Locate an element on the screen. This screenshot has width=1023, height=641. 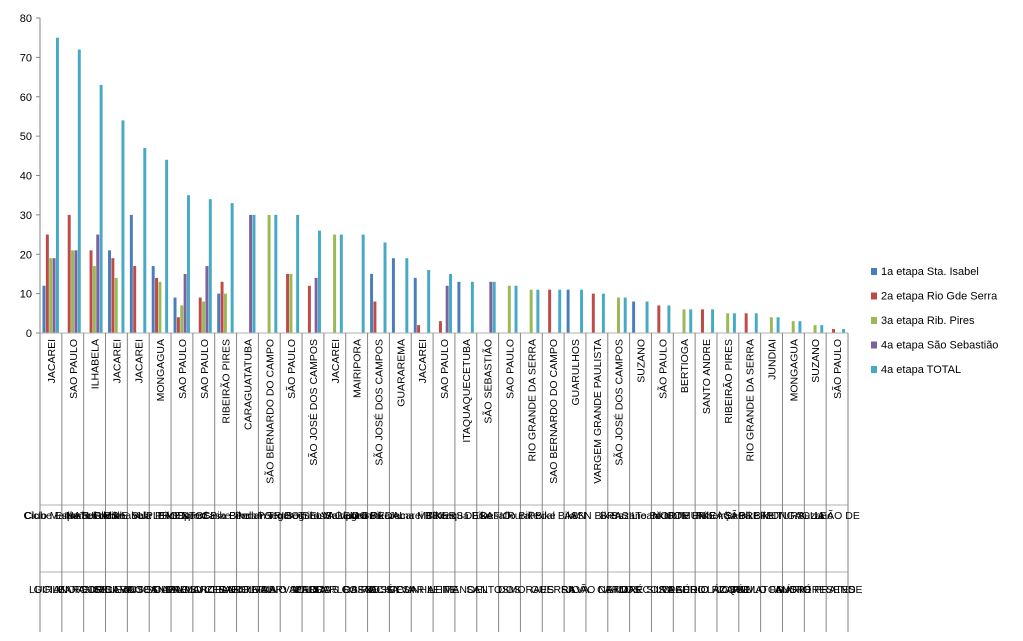
x-city-label: MAIRIPORA is located at coordinates (358, 368).